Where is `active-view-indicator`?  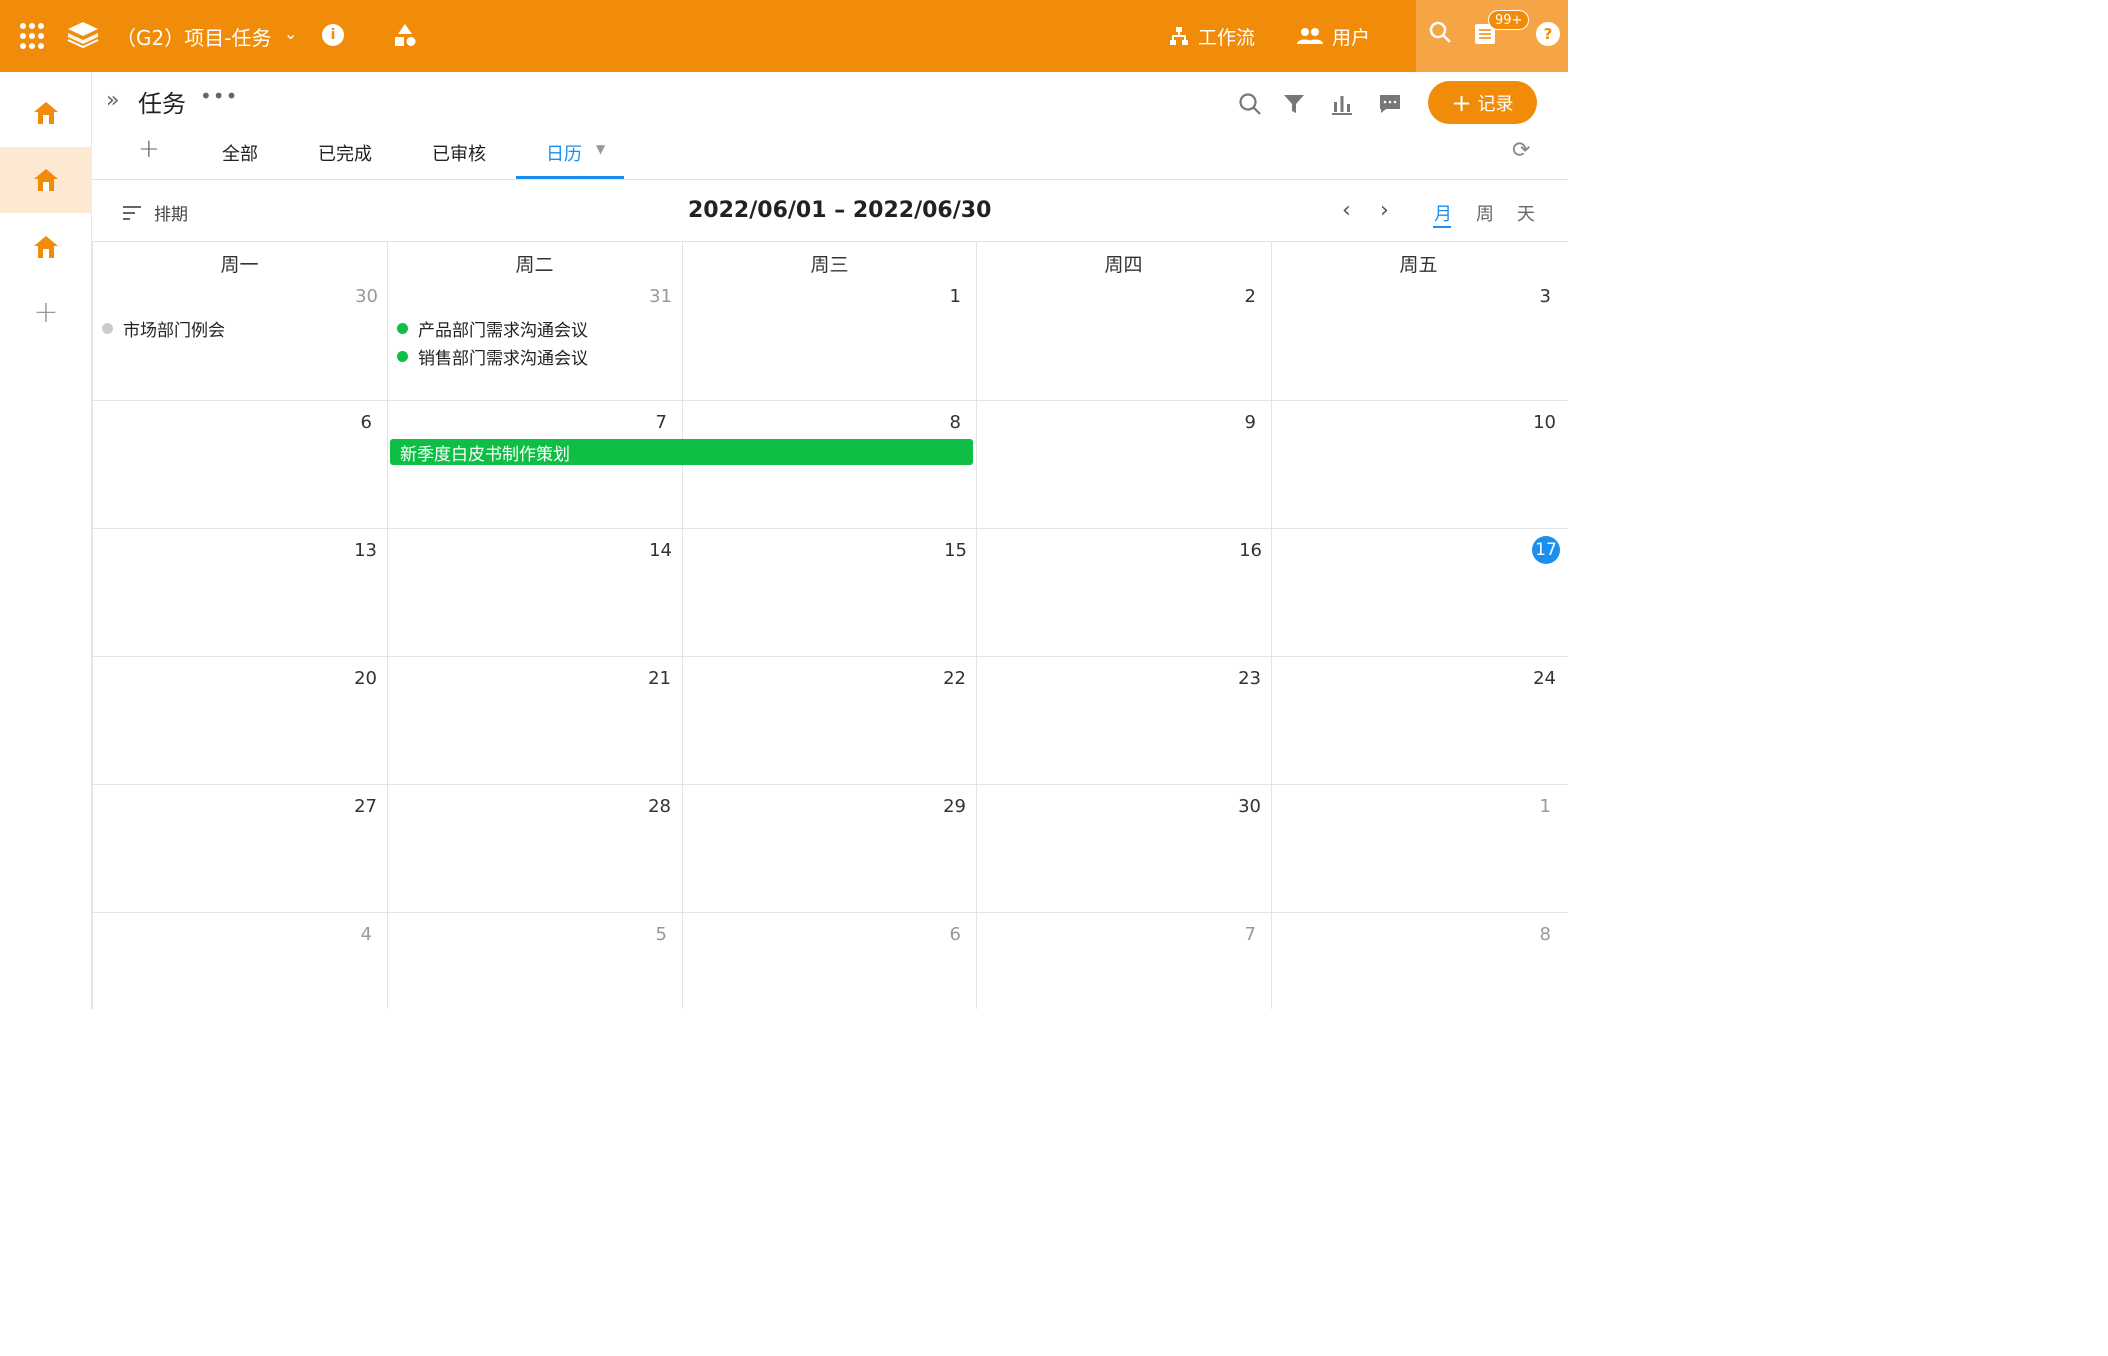
active-view-indicator is located at coordinates (1442, 227).